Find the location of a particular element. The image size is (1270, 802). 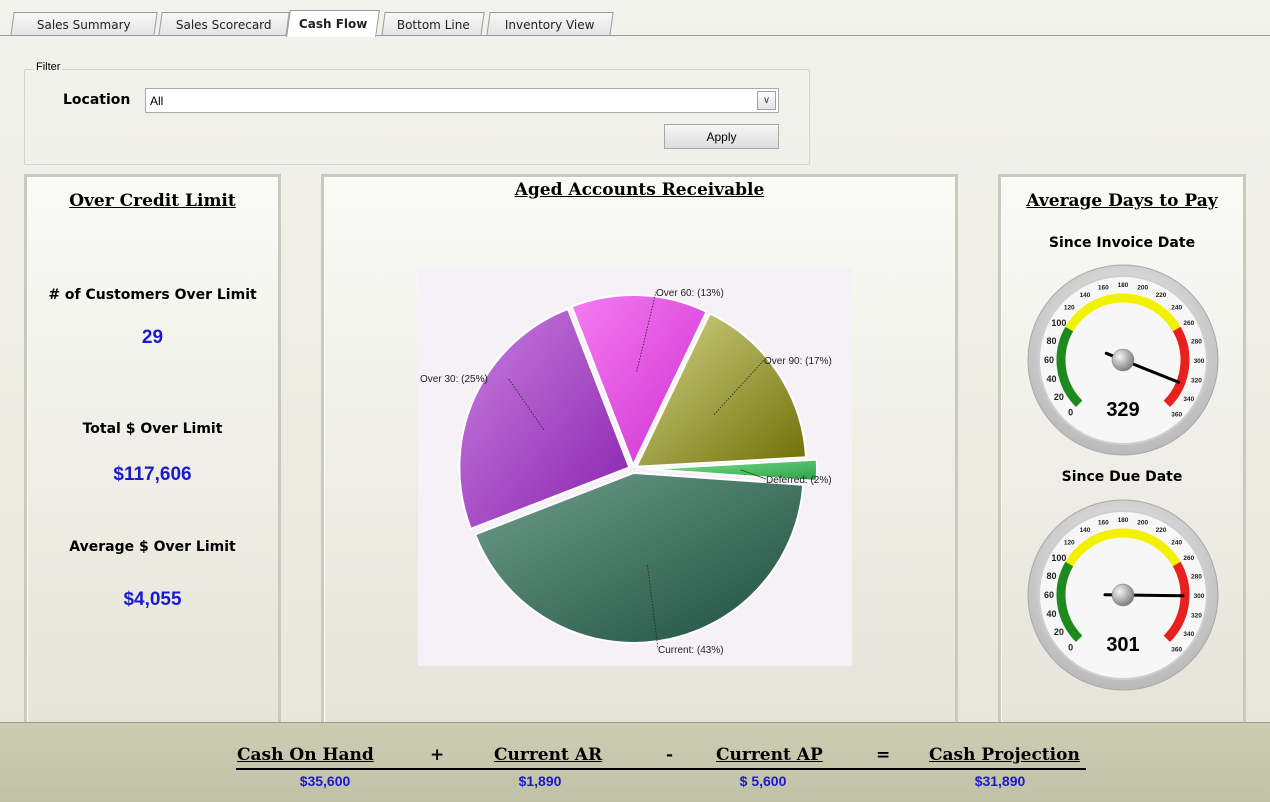

customers-over-limit-value: 29 is located at coordinates (152, 337).